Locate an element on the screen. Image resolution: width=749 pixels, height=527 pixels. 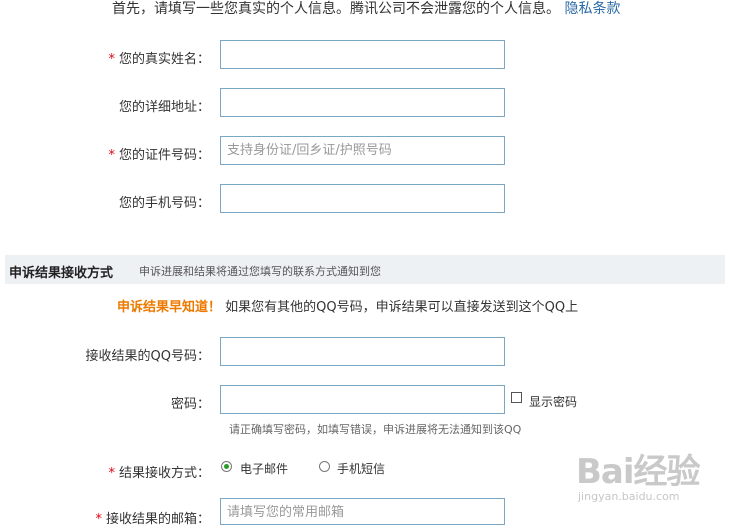
radio-sms-label: 手机短信 is located at coordinates (361, 468).